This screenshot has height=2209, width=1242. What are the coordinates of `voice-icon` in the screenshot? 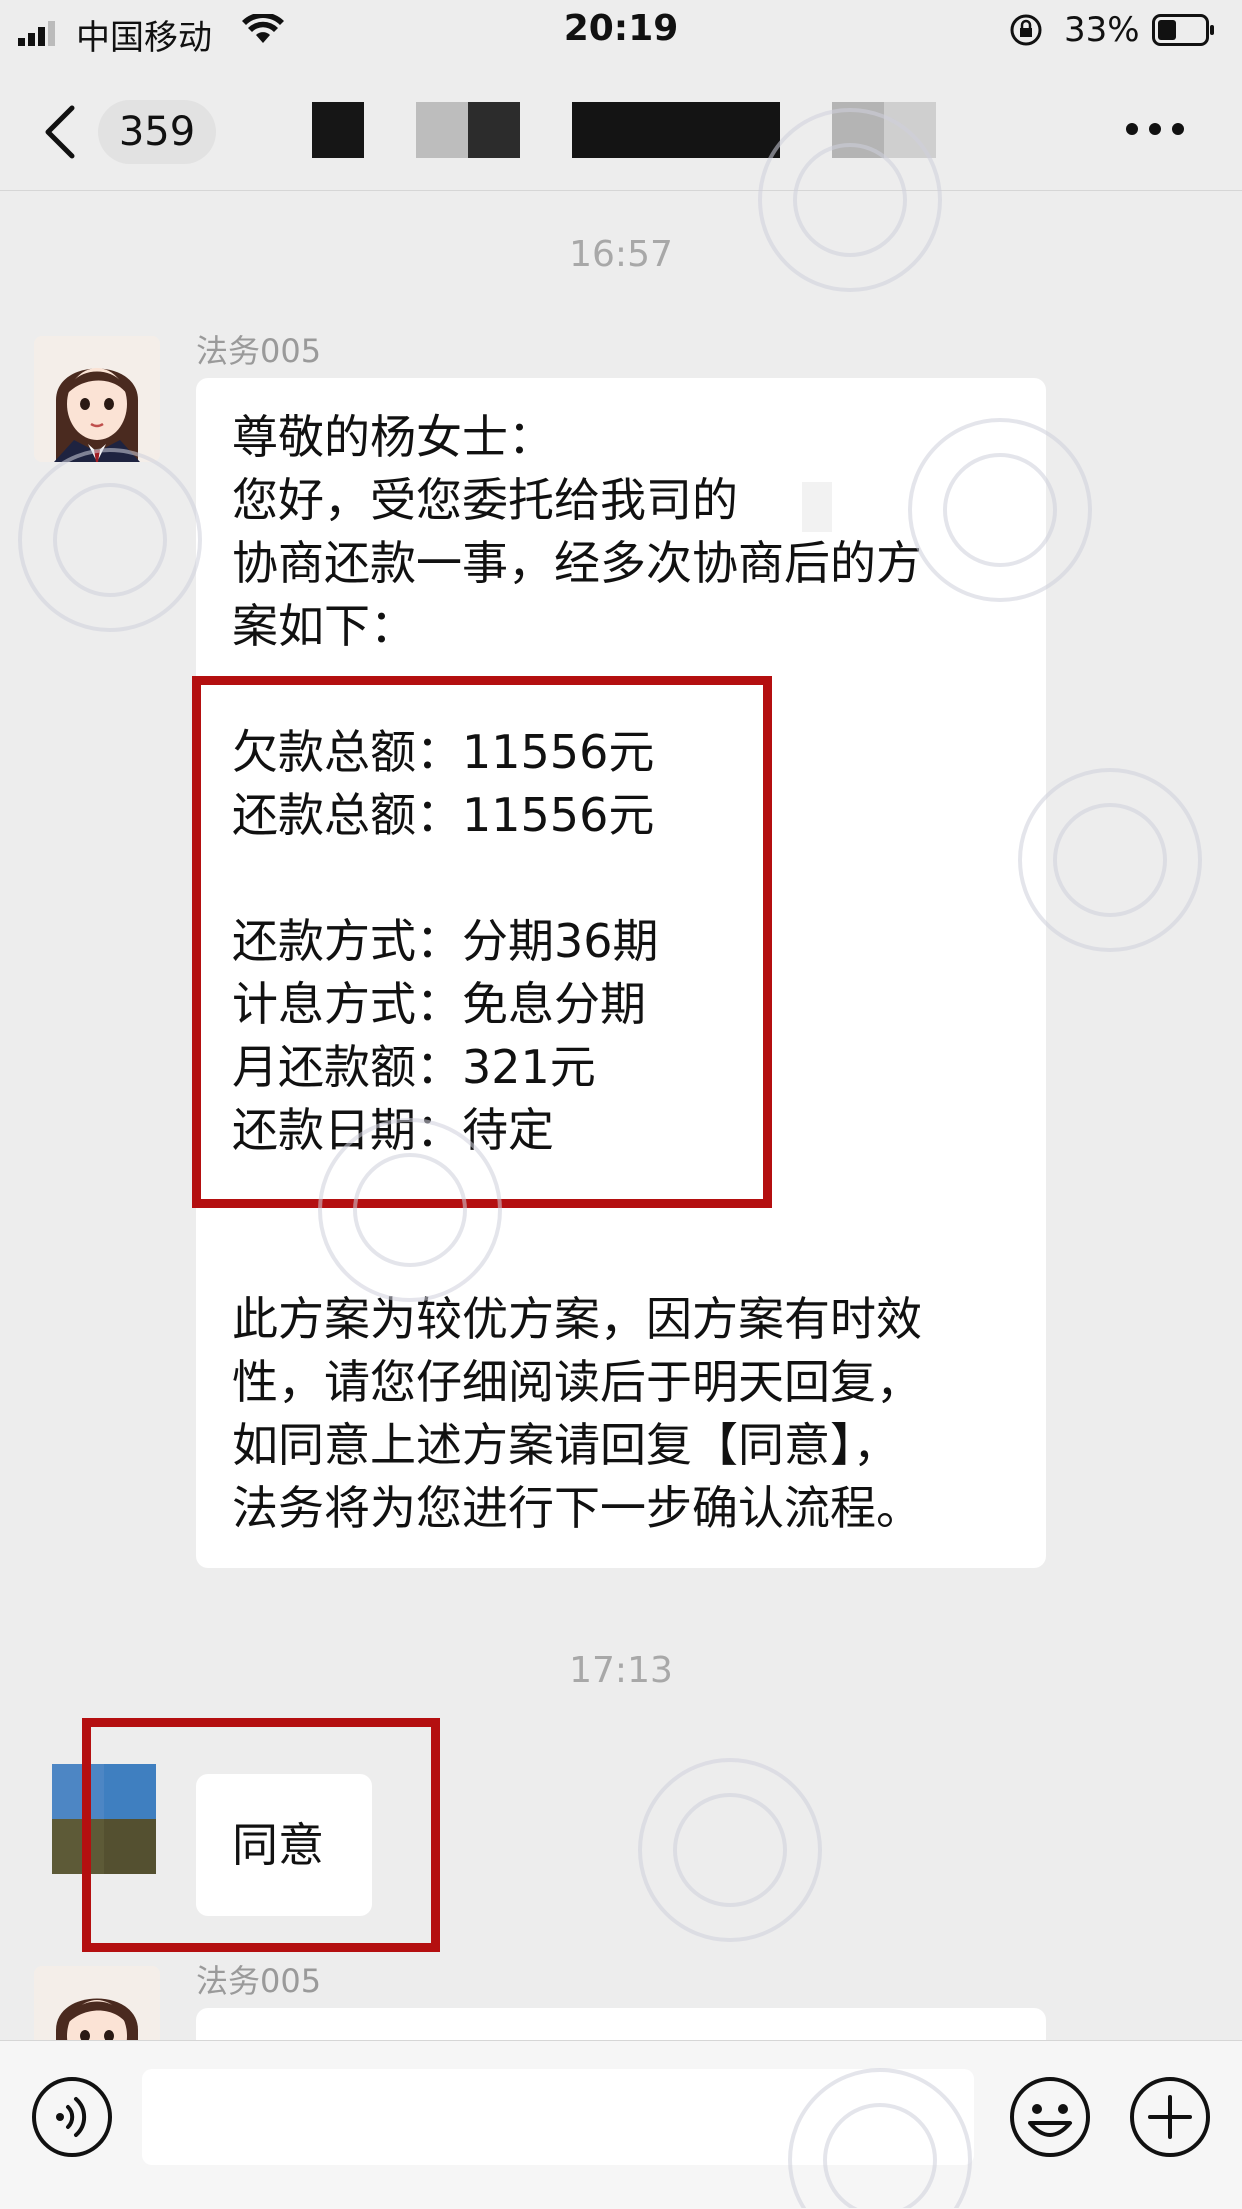 It's located at (72, 2117).